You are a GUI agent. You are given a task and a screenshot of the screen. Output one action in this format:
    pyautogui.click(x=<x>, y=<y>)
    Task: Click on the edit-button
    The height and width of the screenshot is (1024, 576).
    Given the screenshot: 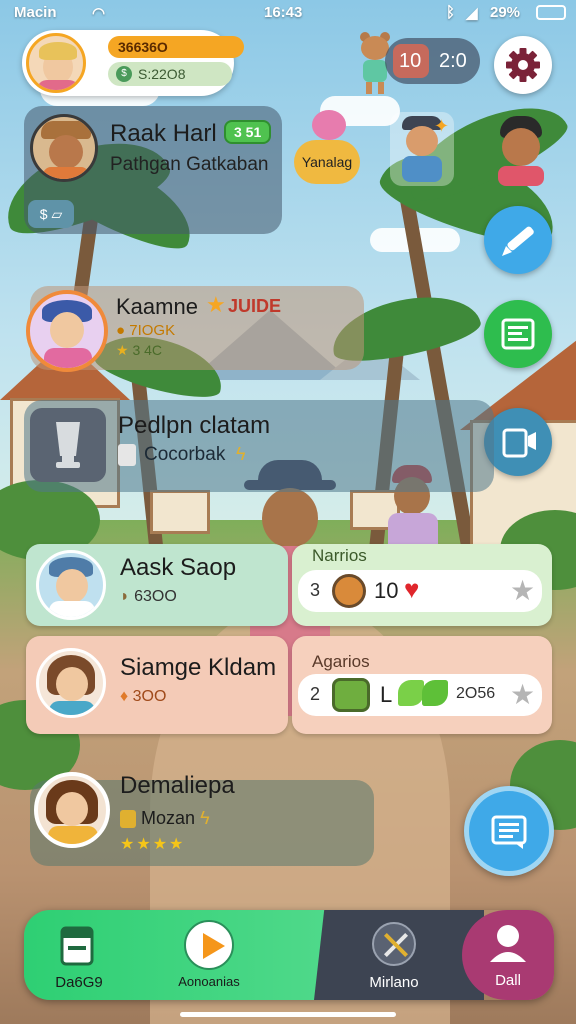 What is the action you would take?
    pyautogui.click(x=518, y=240)
    